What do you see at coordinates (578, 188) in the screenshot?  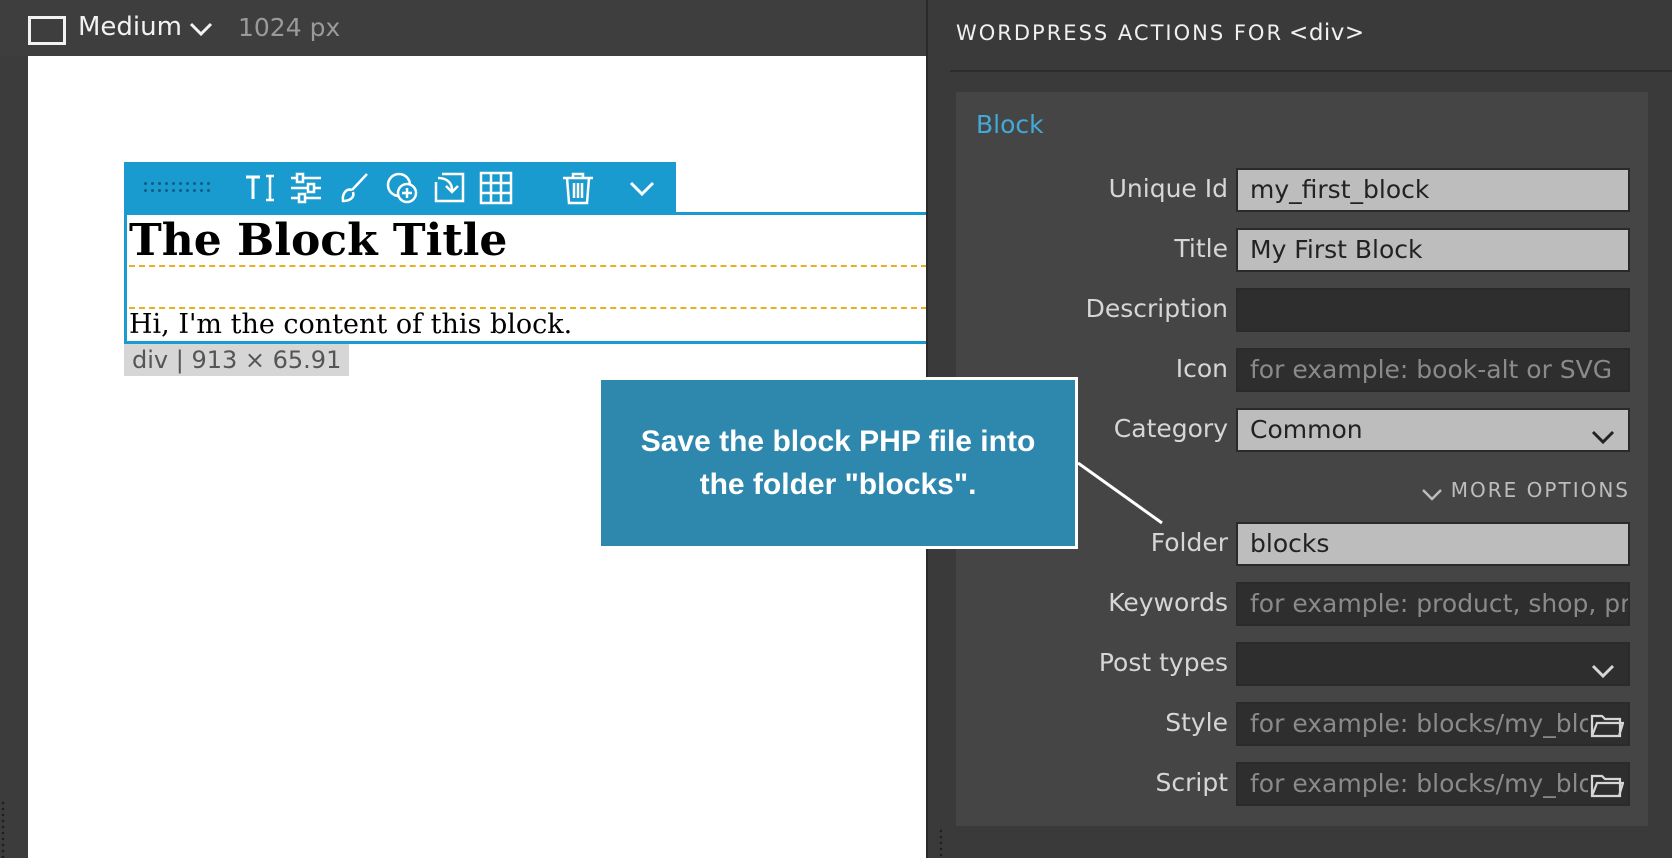 I see `trash-icon` at bounding box center [578, 188].